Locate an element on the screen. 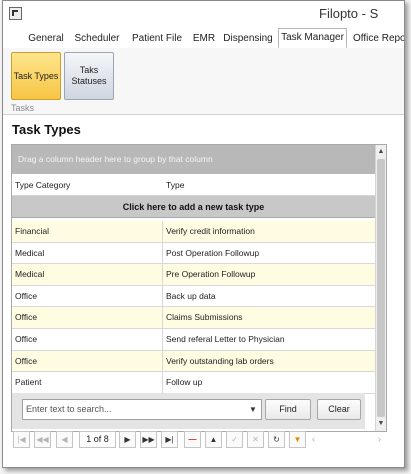 This screenshot has height=474, width=411. ribbon-group-label: Tasks is located at coordinates (23, 108).